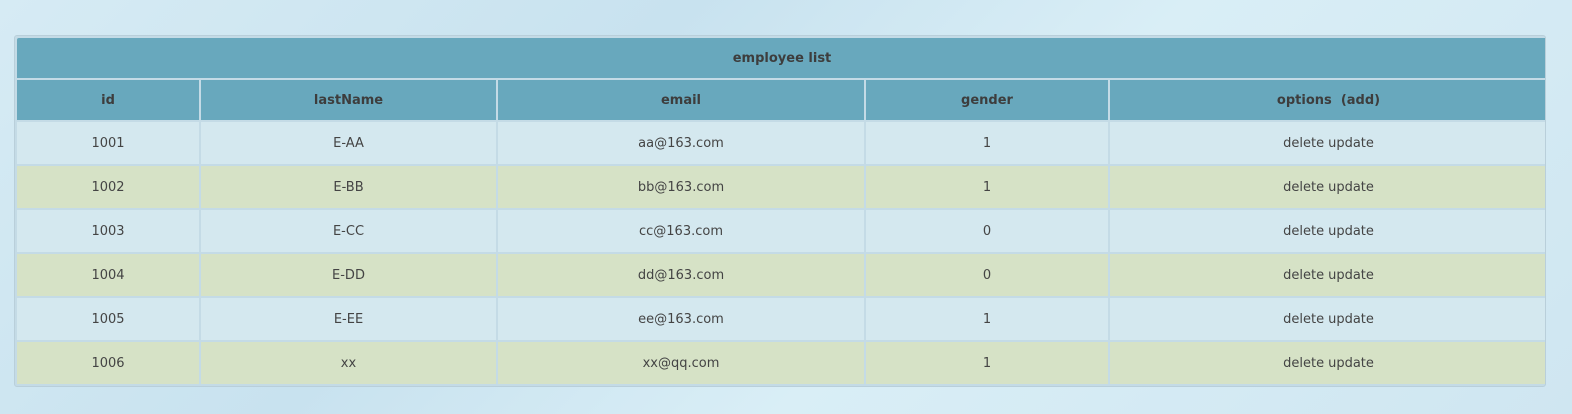 Image resolution: width=1572 pixels, height=414 pixels. I want to click on cell-id: 1005, so click(108, 319).